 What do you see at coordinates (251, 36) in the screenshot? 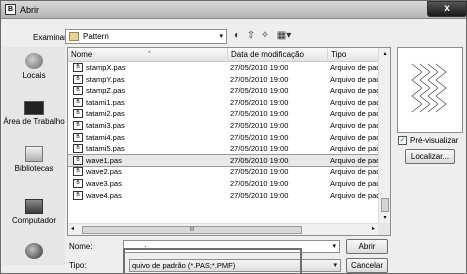
I see `up-folder-icon: ⇧` at bounding box center [251, 36].